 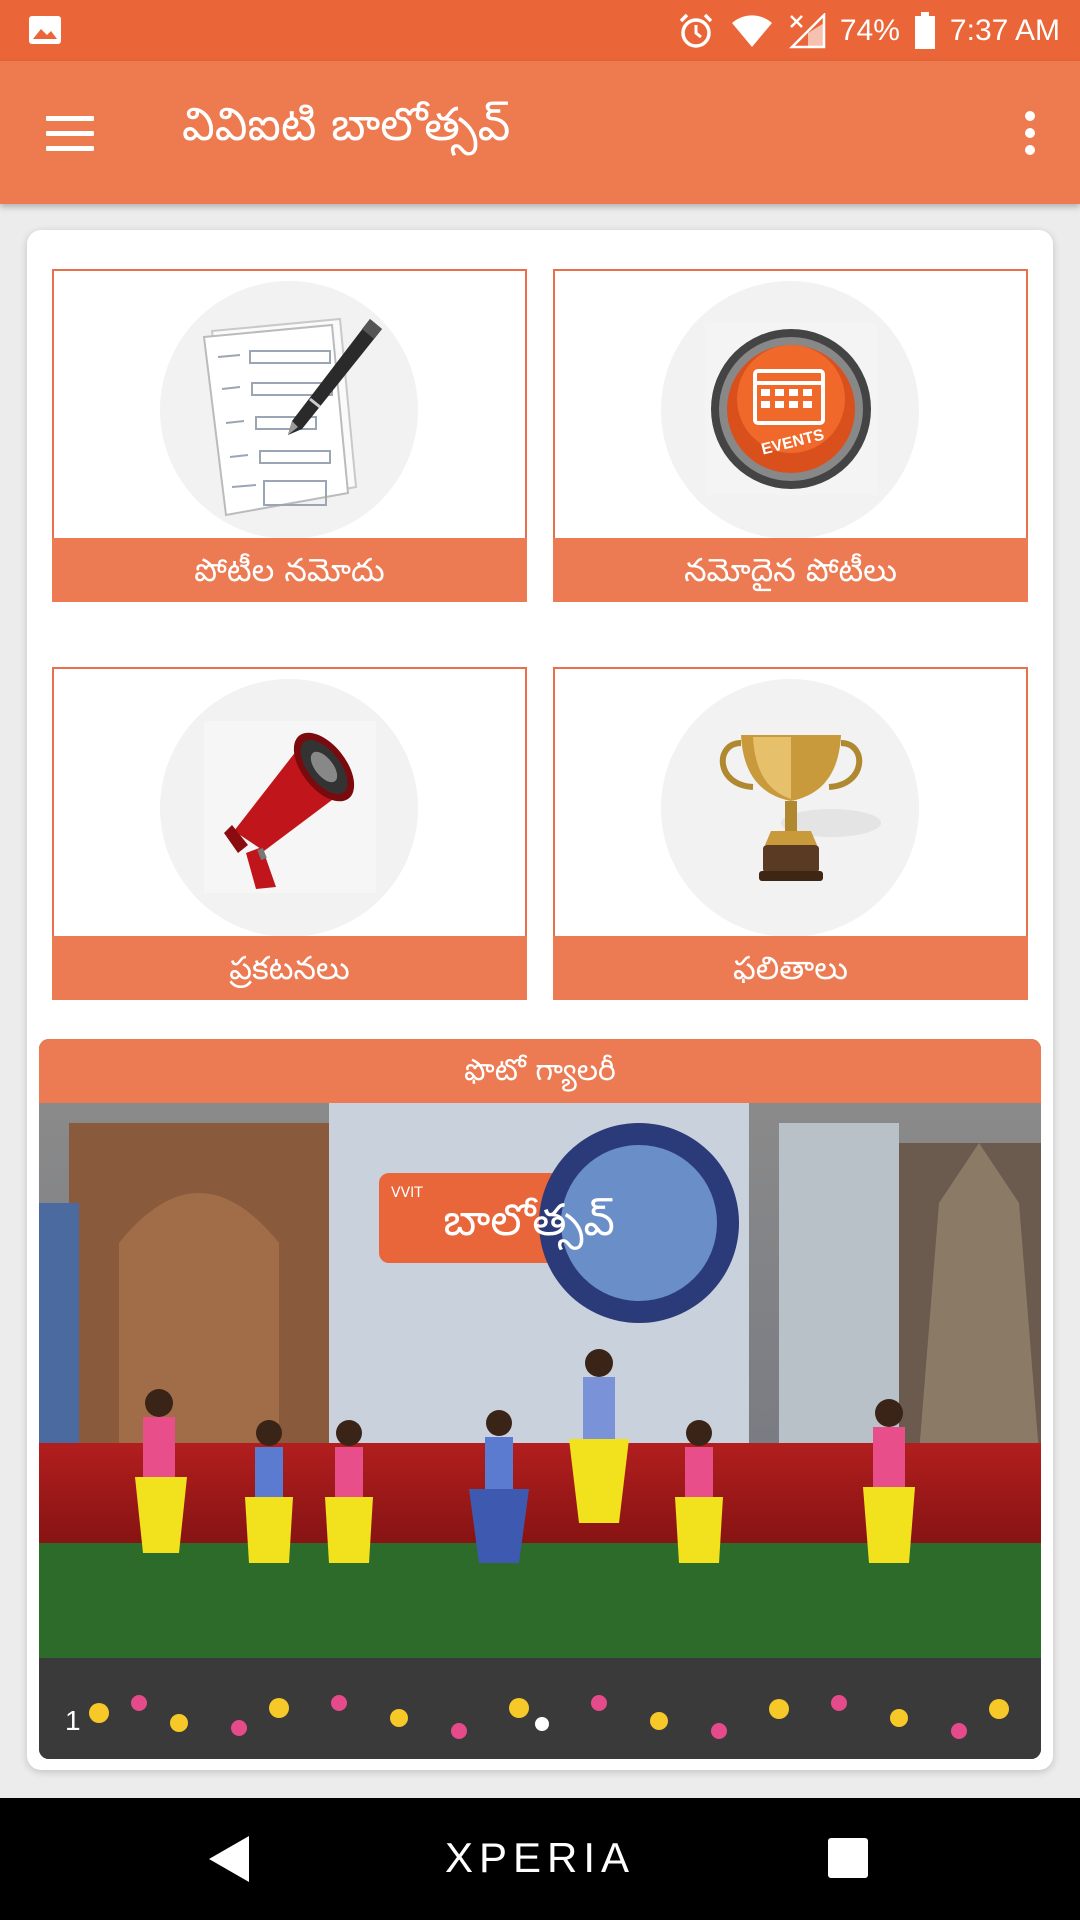 What do you see at coordinates (292, 417) in the screenshot?
I see `registration-form-icon` at bounding box center [292, 417].